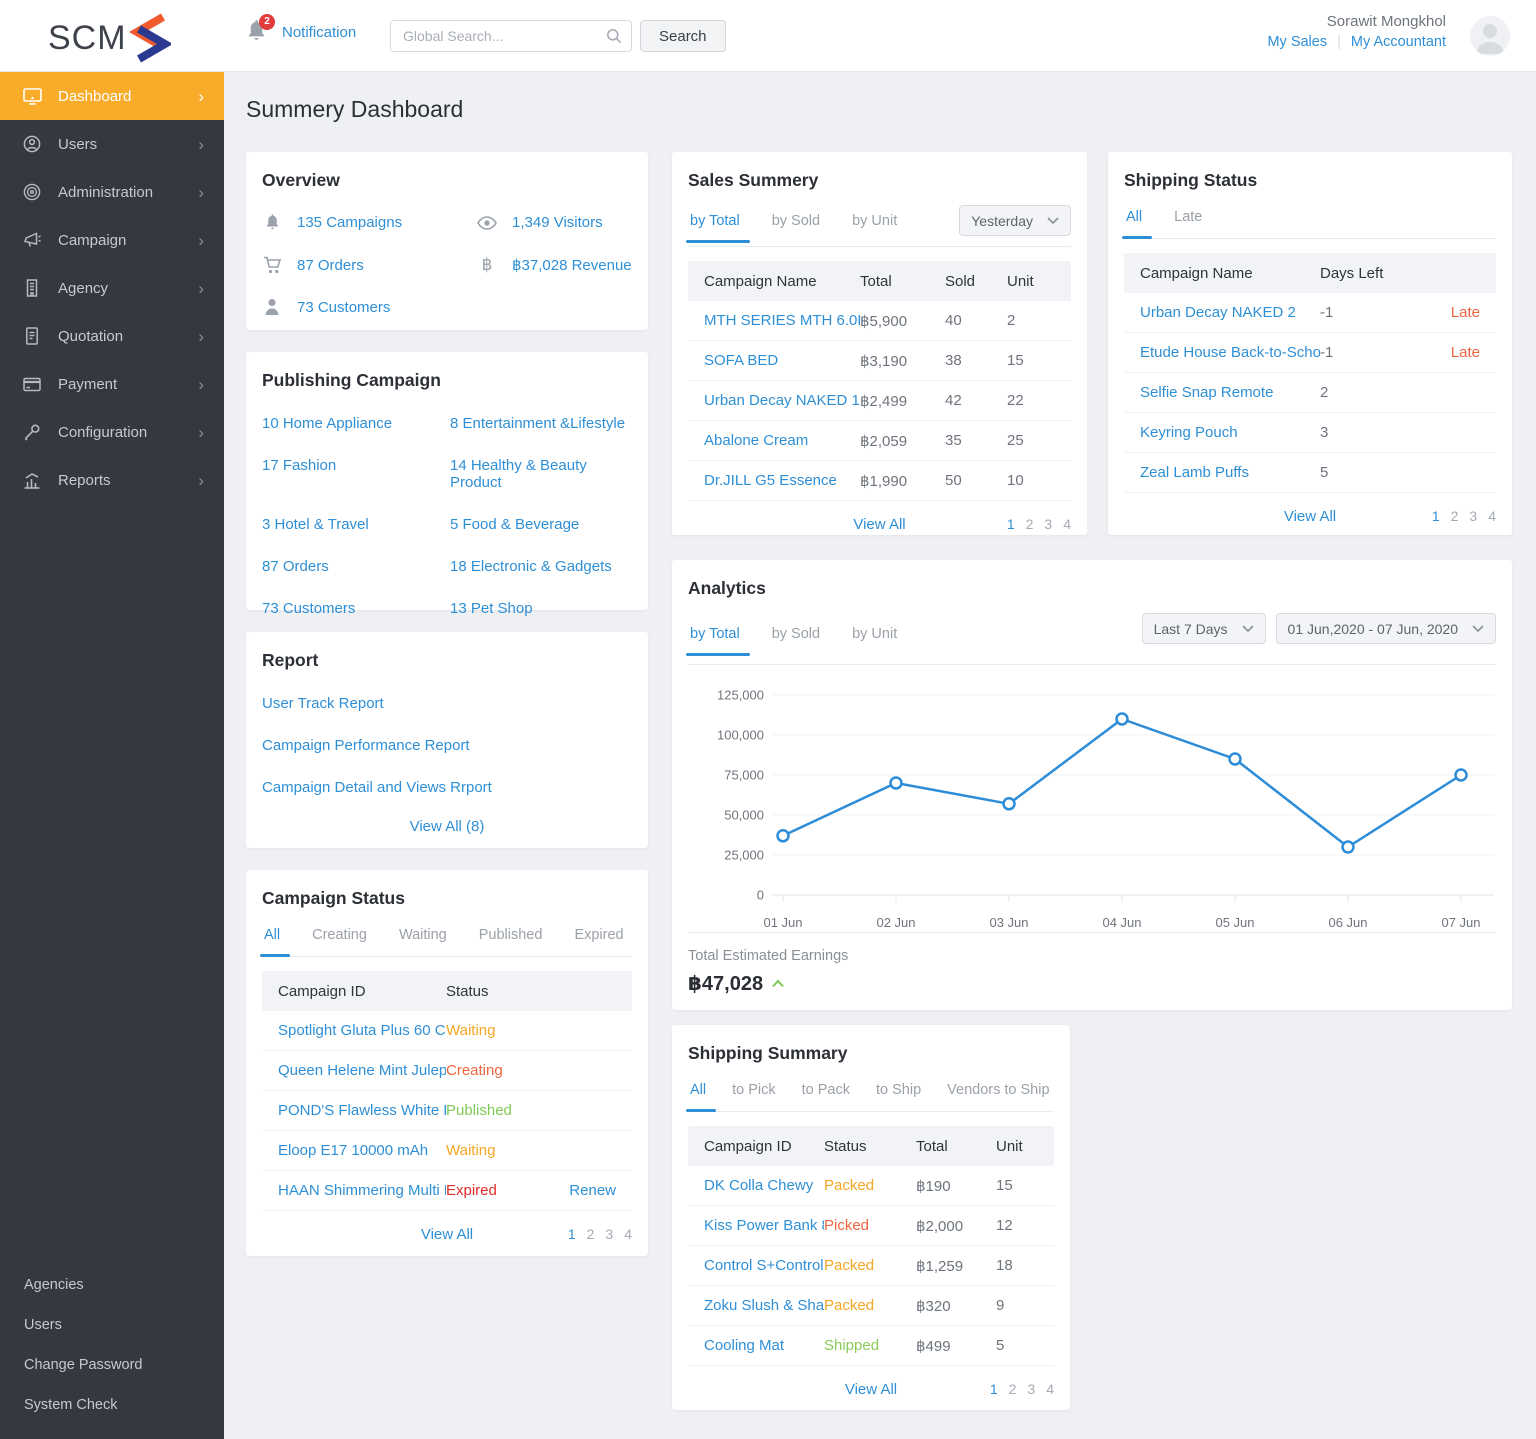 The height and width of the screenshot is (1439, 1536). What do you see at coordinates (1015, 220) in the screenshot?
I see `period-select: Yesterday` at bounding box center [1015, 220].